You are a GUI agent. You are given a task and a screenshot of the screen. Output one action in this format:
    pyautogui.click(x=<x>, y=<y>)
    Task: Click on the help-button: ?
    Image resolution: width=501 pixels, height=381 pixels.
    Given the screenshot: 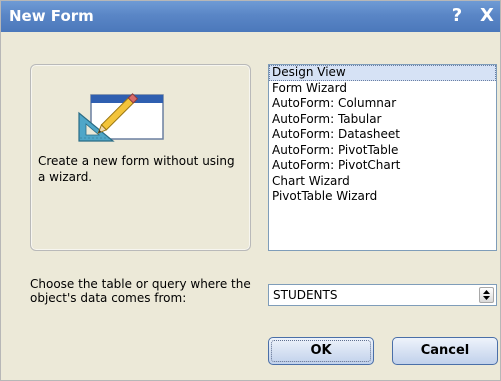 What is the action you would take?
    pyautogui.click(x=457, y=16)
    